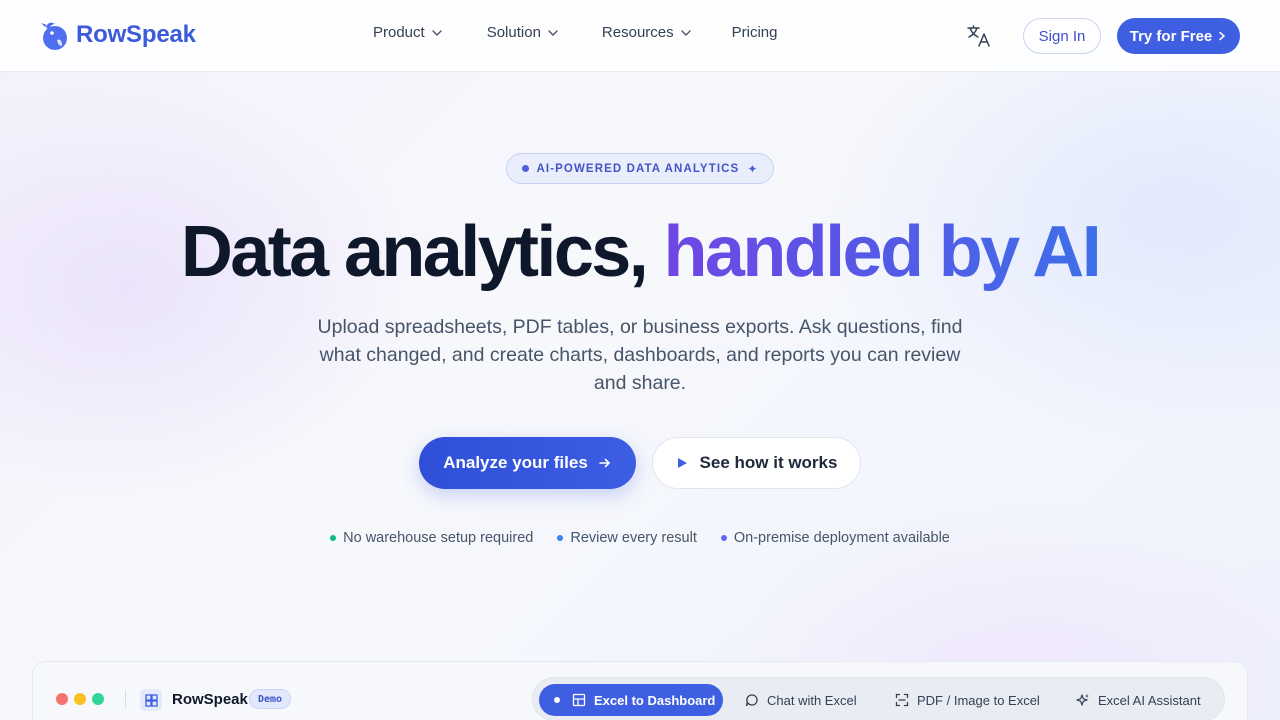 This screenshot has width=1280, height=720. What do you see at coordinates (270, 699) in the screenshot?
I see `demo-badge: Demo` at bounding box center [270, 699].